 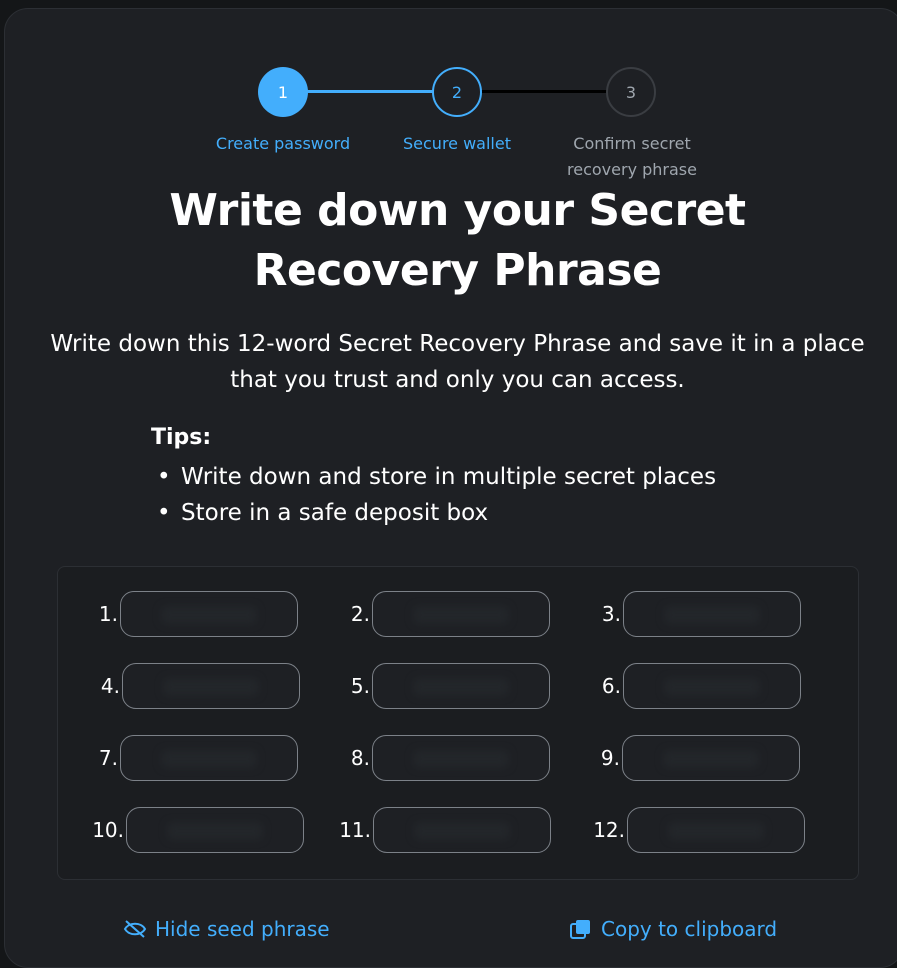 What do you see at coordinates (283, 143) in the screenshot?
I see `step-1-label: Create password` at bounding box center [283, 143].